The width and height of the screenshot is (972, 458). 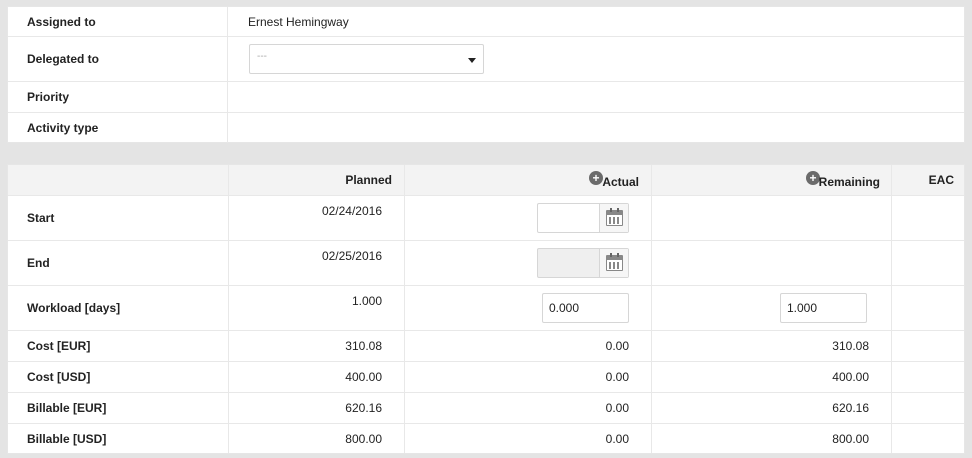 What do you see at coordinates (298, 21) in the screenshot?
I see `assigned-to-value: Ernest Hemingway` at bounding box center [298, 21].